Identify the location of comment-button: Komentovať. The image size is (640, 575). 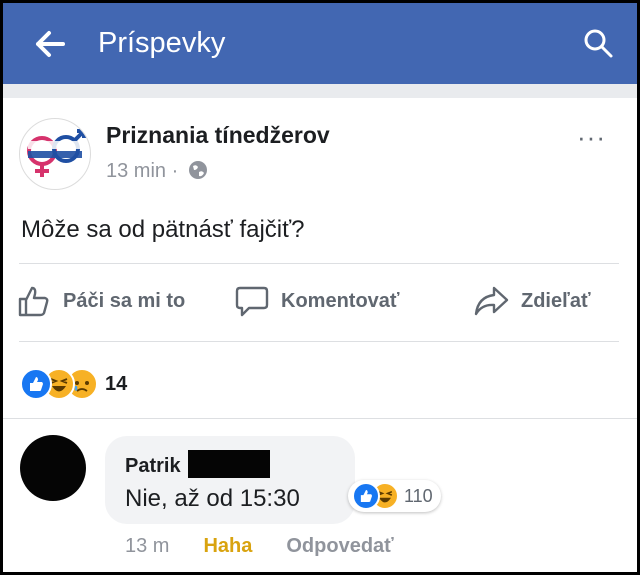
(317, 301).